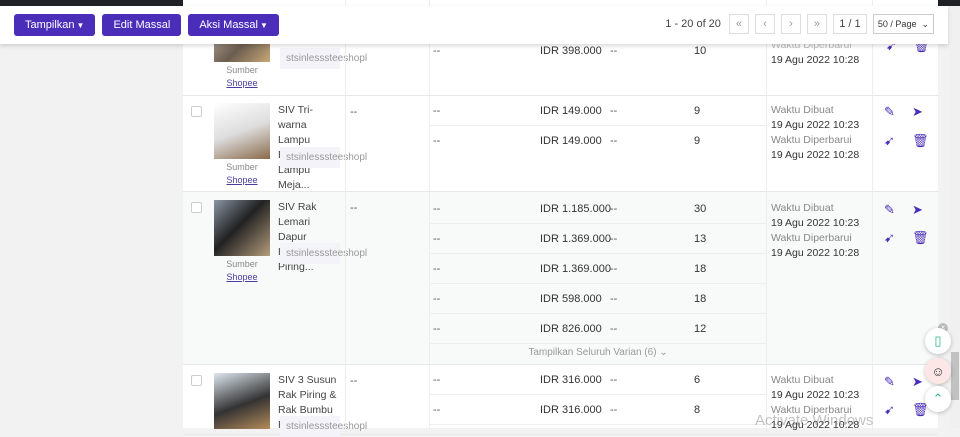 This screenshot has width=960, height=437. I want to click on pagination: 1 - 20 of 20 « ‹ › » 1 / 1 50 / Page ⌄, so click(799, 24).